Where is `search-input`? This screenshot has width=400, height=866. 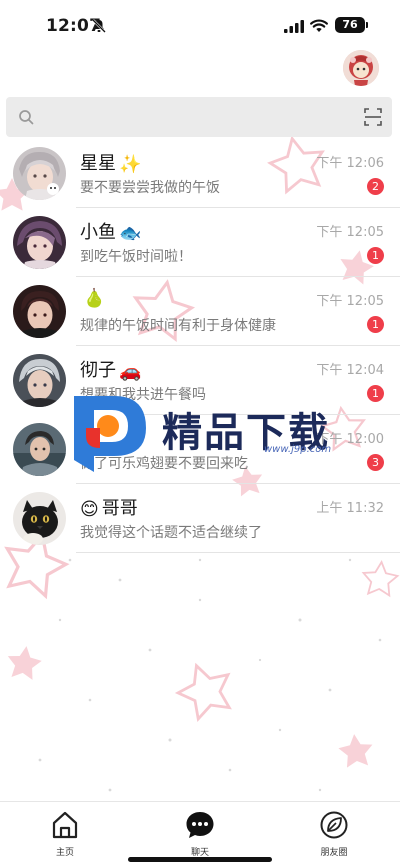
search-input is located at coordinates (194, 117).